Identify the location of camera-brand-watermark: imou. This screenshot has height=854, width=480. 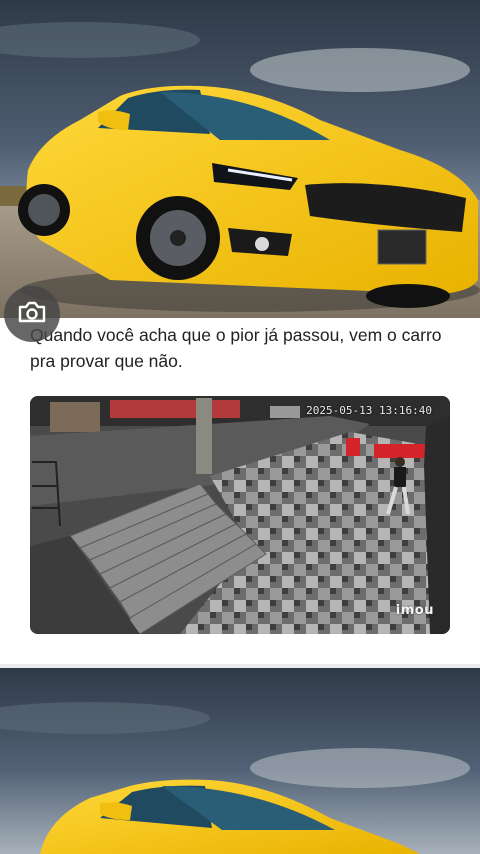
(414, 610).